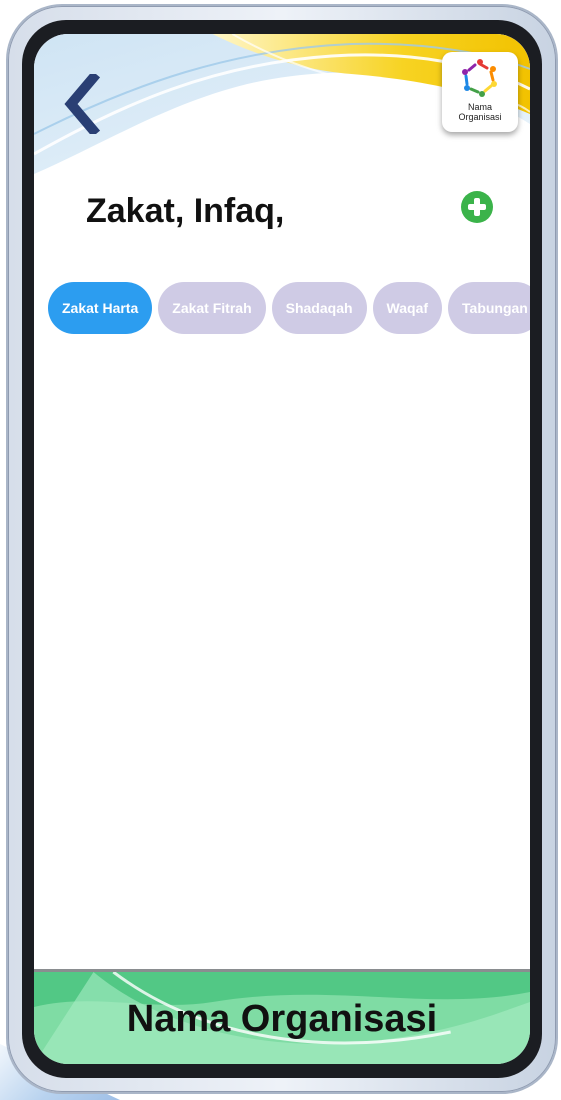  I want to click on plus-circle-icon, so click(477, 207).